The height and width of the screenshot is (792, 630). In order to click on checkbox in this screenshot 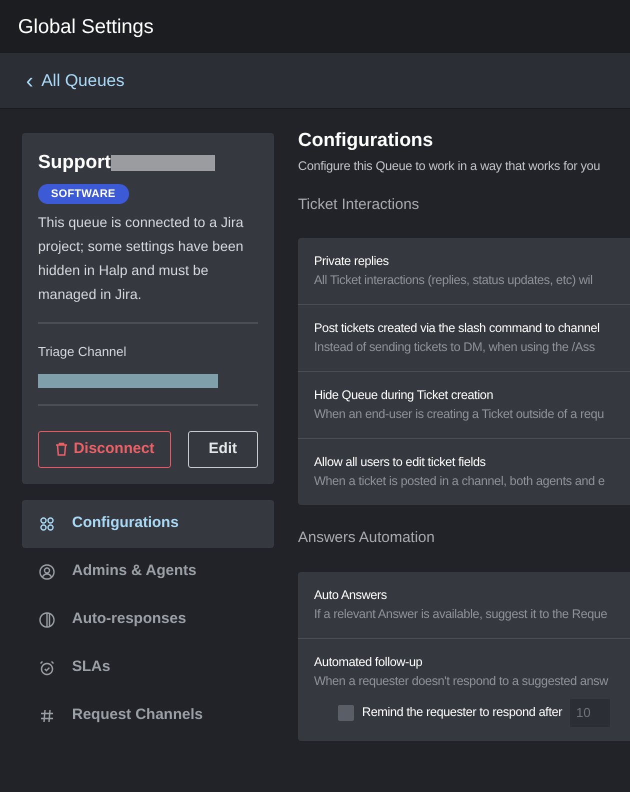, I will do `click(346, 712)`.